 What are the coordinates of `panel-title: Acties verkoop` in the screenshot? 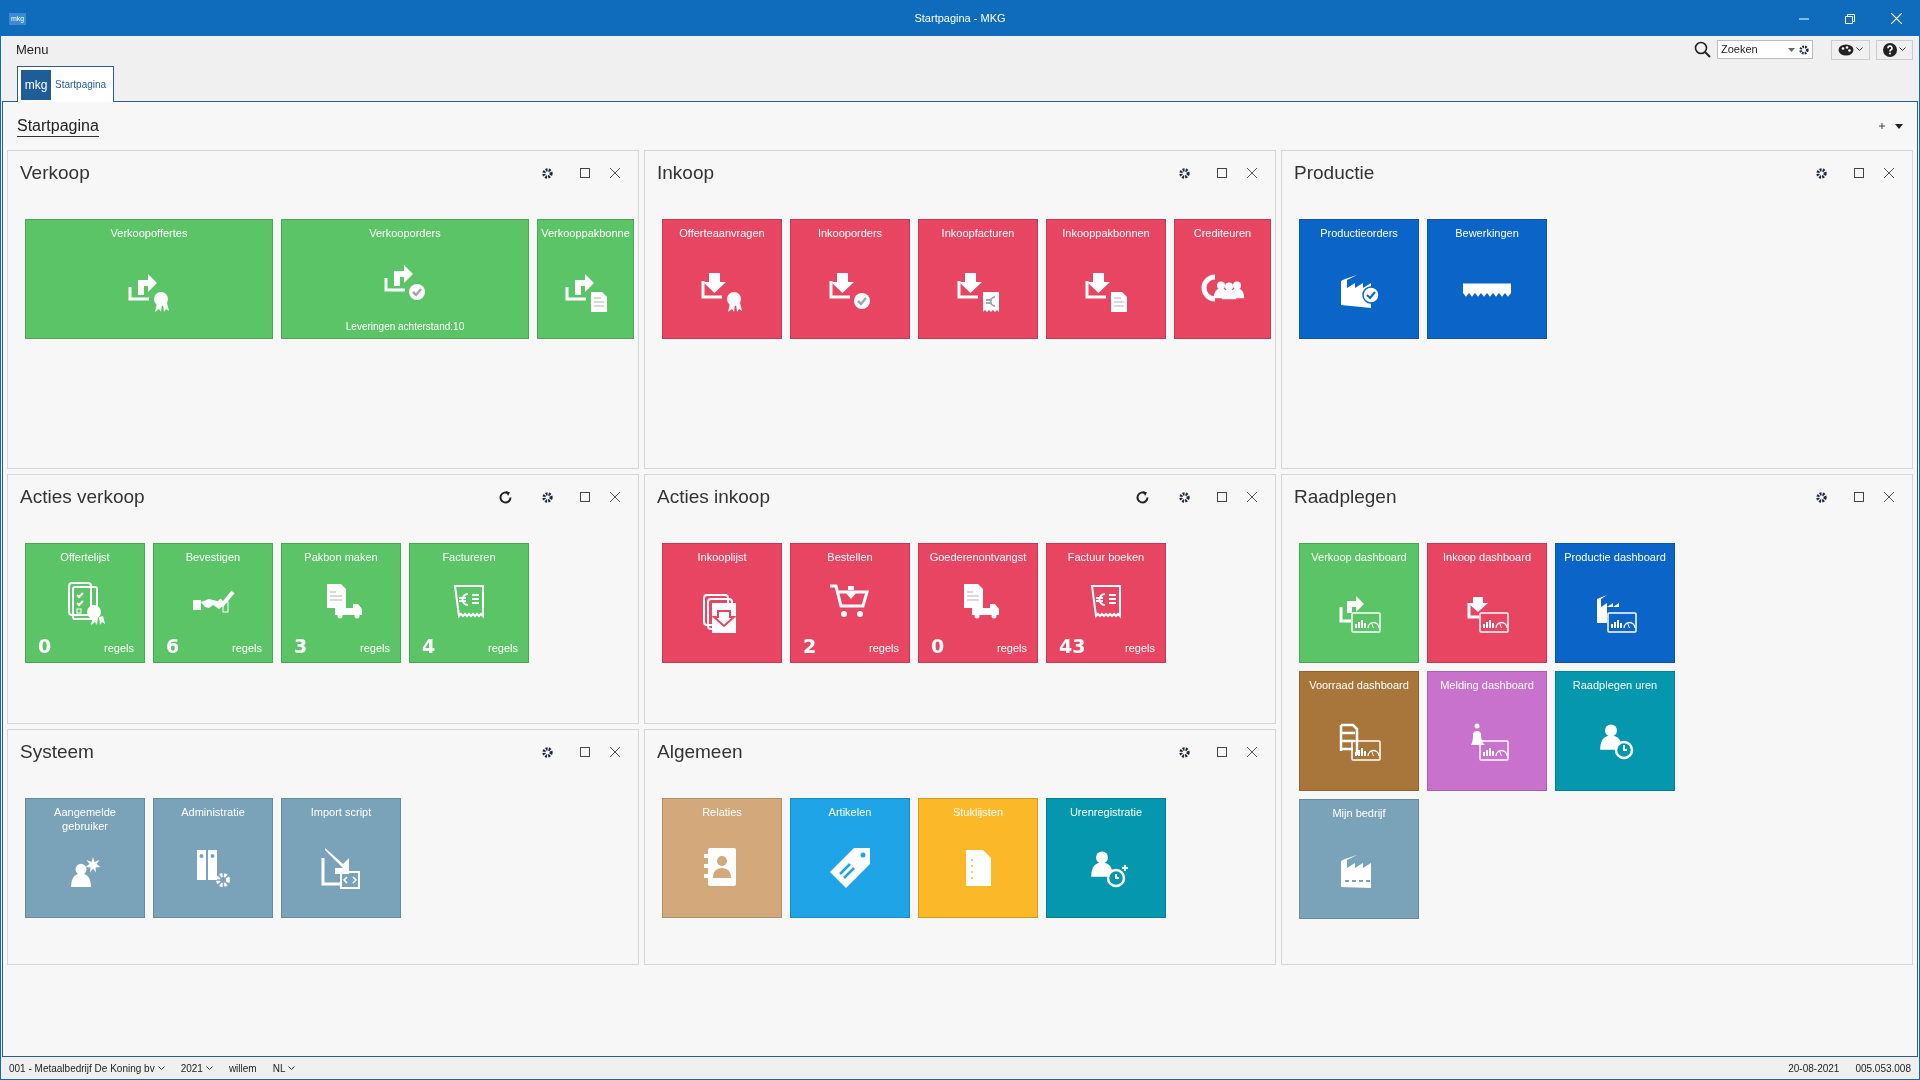 It's located at (82, 496).